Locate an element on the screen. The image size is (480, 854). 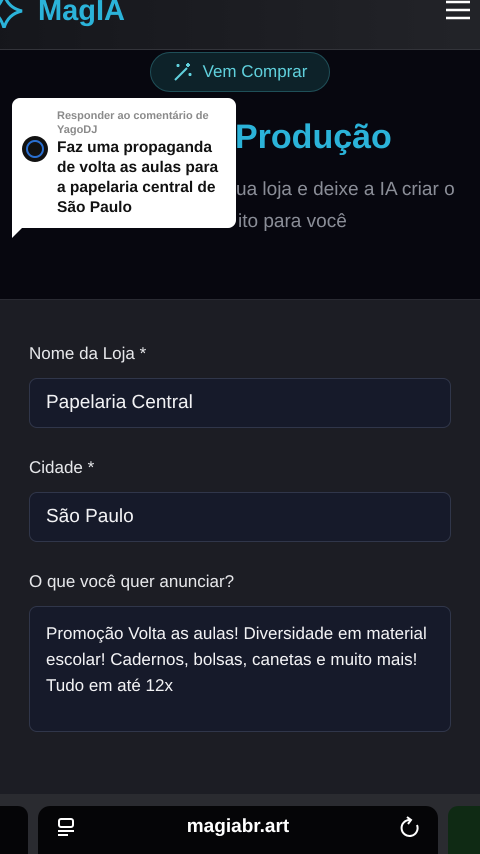
reply-label: Responder ao comentário de is located at coordinates (133, 116).